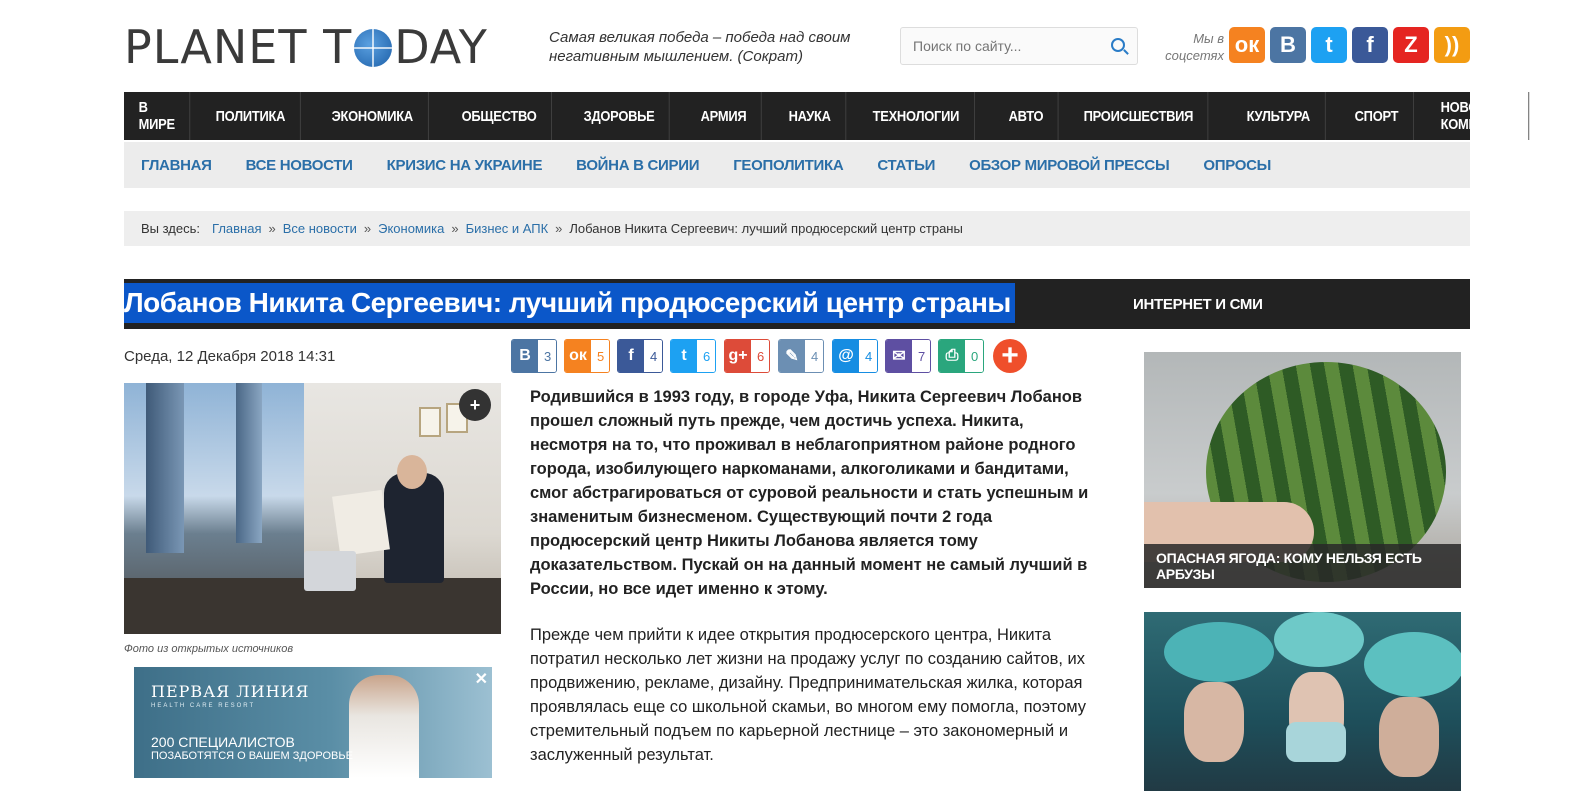 This screenshot has width=1573, height=791. Describe the element at coordinates (637, 165) in the screenshot. I see `sub-nav-item: ВОЙНА В СИРИИ` at that location.